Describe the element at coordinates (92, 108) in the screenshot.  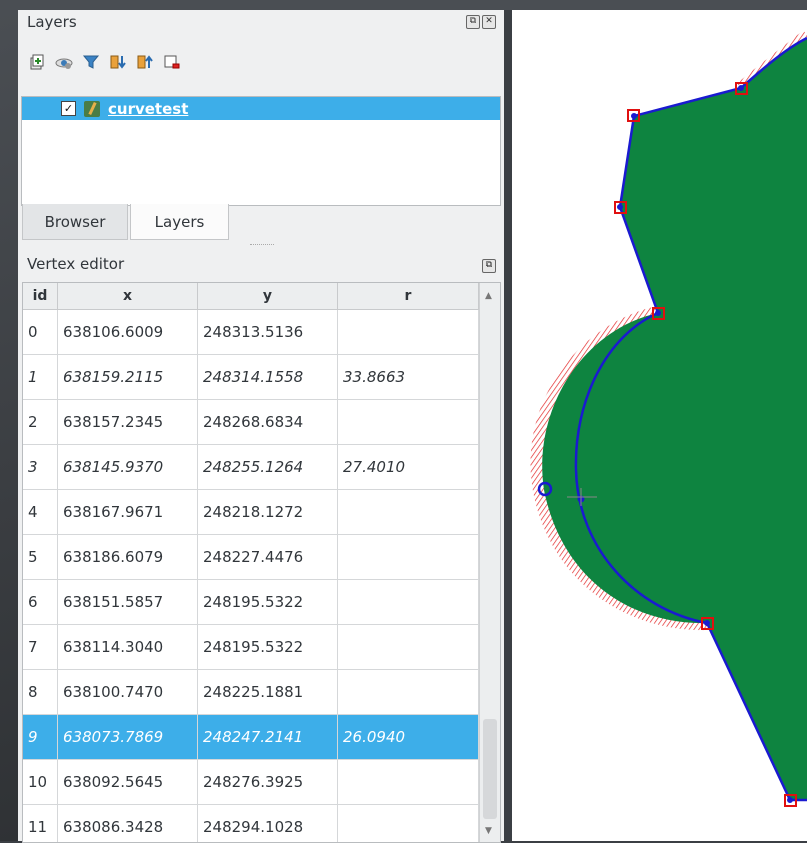
I see `pencil-edit-icon` at that location.